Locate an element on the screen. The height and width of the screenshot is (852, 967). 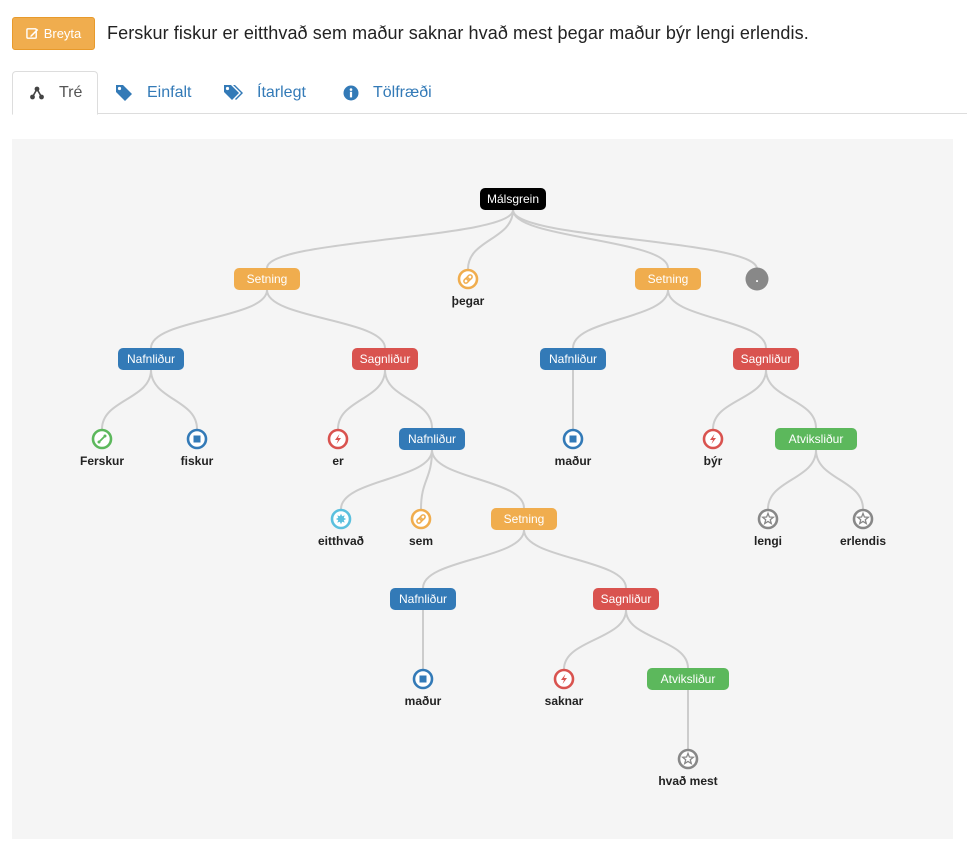
leaf-word-label: hvað mest is located at coordinates (687, 781).